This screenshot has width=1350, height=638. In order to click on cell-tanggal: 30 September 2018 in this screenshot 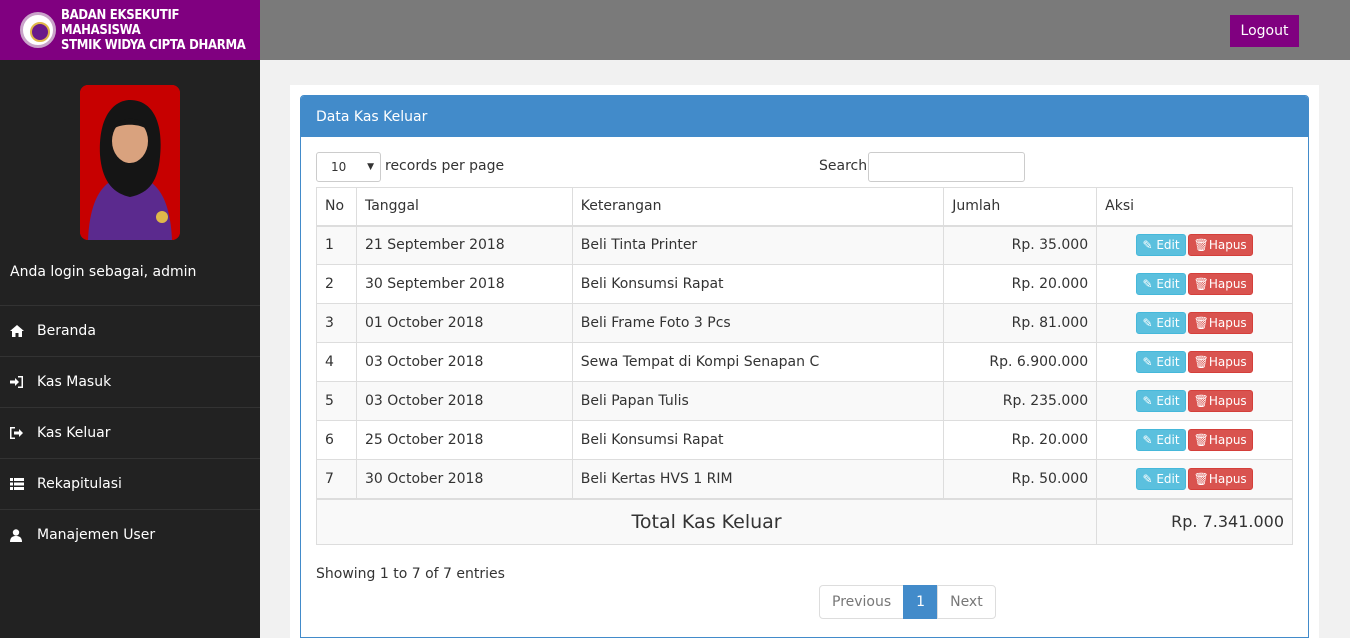, I will do `click(464, 284)`.